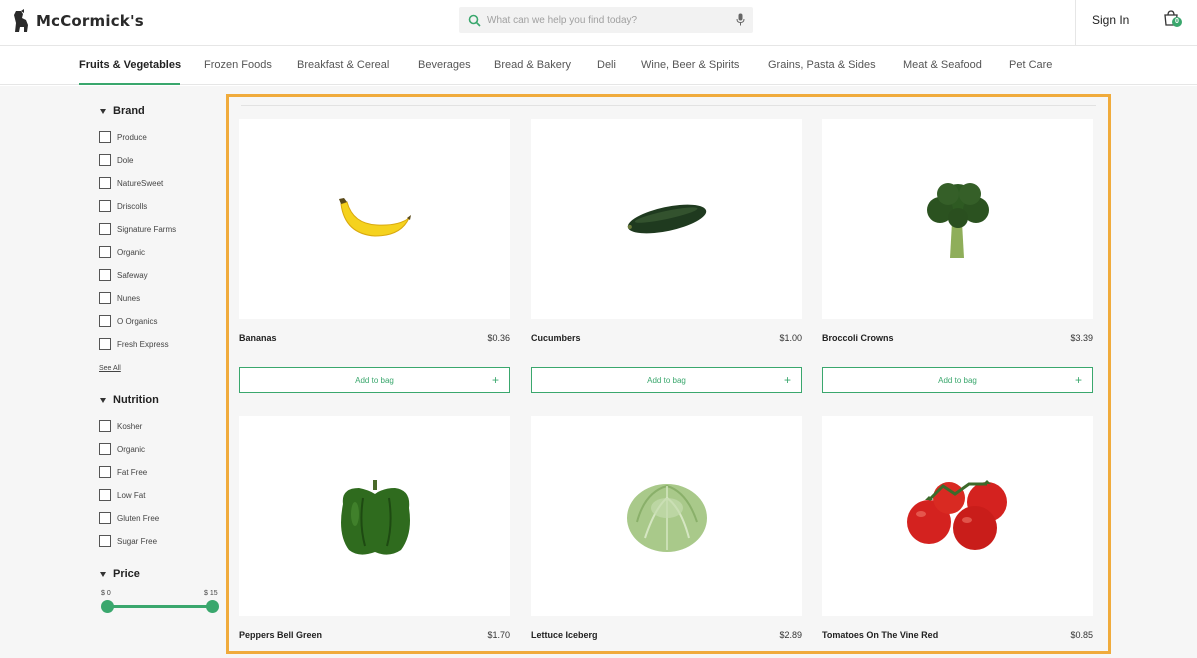  What do you see at coordinates (740, 22) in the screenshot?
I see `microphone-icon` at bounding box center [740, 22].